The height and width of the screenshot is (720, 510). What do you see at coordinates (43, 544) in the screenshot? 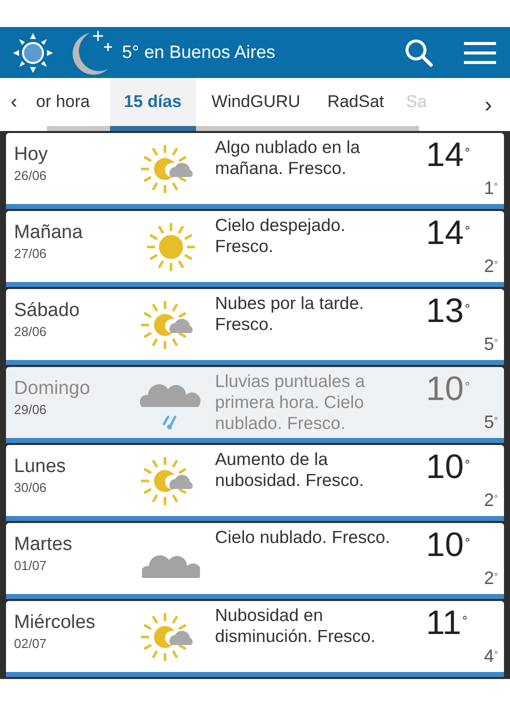
I see `day-name: Martes` at bounding box center [43, 544].